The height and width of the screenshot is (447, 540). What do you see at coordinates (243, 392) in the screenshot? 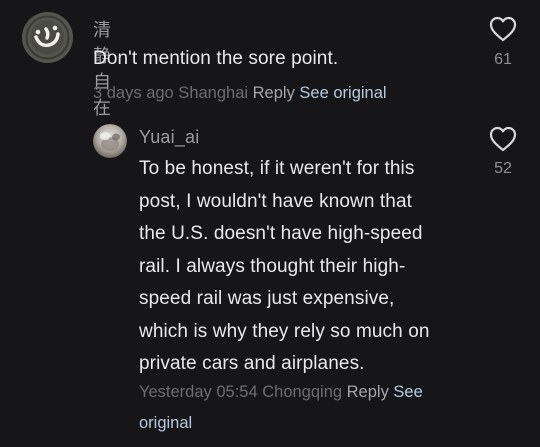
I see `timestamp-location: Yesterday 05:54 Chongqing` at bounding box center [243, 392].